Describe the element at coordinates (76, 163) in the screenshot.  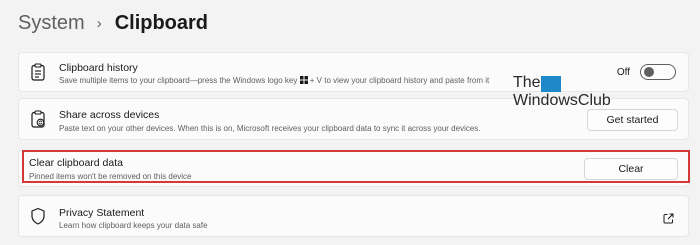
I see `setting-title: Clear clipboard data` at that location.